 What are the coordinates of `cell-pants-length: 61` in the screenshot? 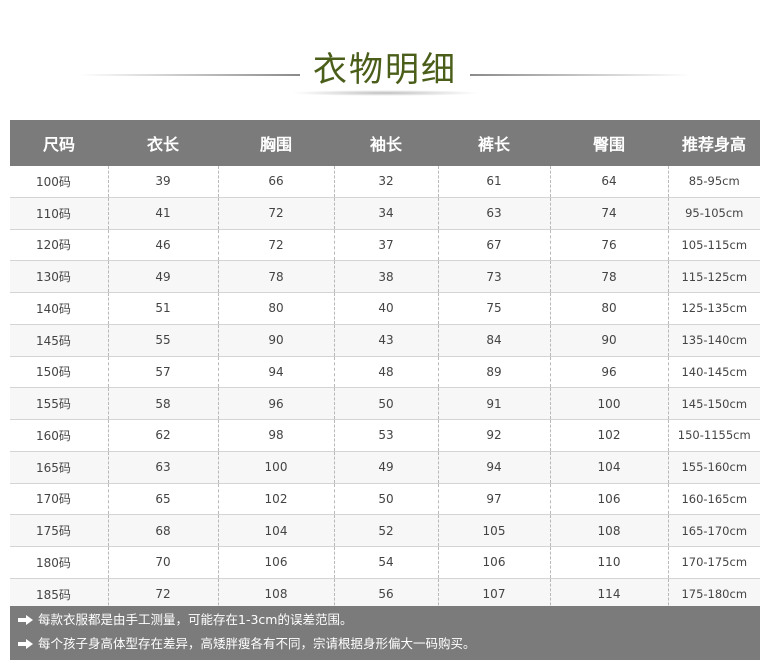 It's located at (494, 182).